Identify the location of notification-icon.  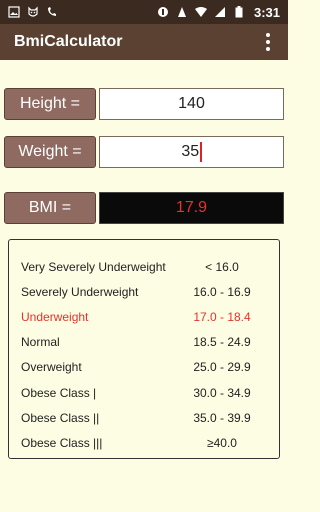
(163, 12).